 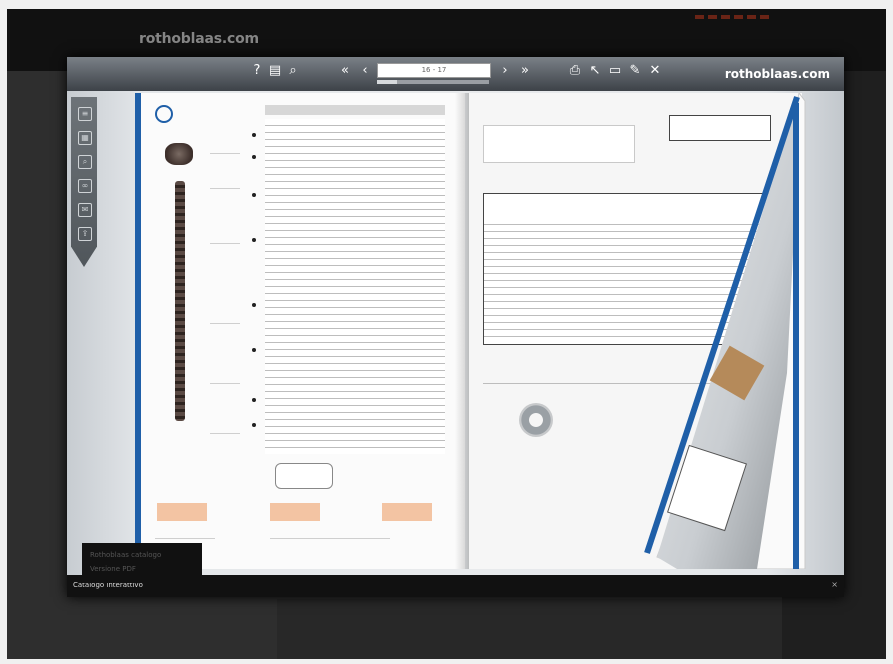 I want to click on screw-image, so click(x=180, y=301).